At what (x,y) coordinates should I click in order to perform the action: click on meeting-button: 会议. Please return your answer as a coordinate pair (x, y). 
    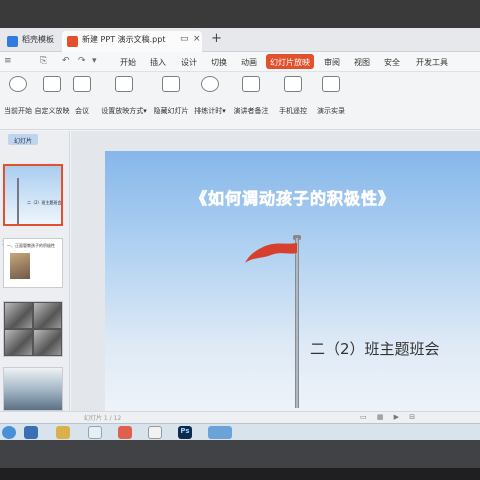
    Looking at the image, I should click on (82, 96).